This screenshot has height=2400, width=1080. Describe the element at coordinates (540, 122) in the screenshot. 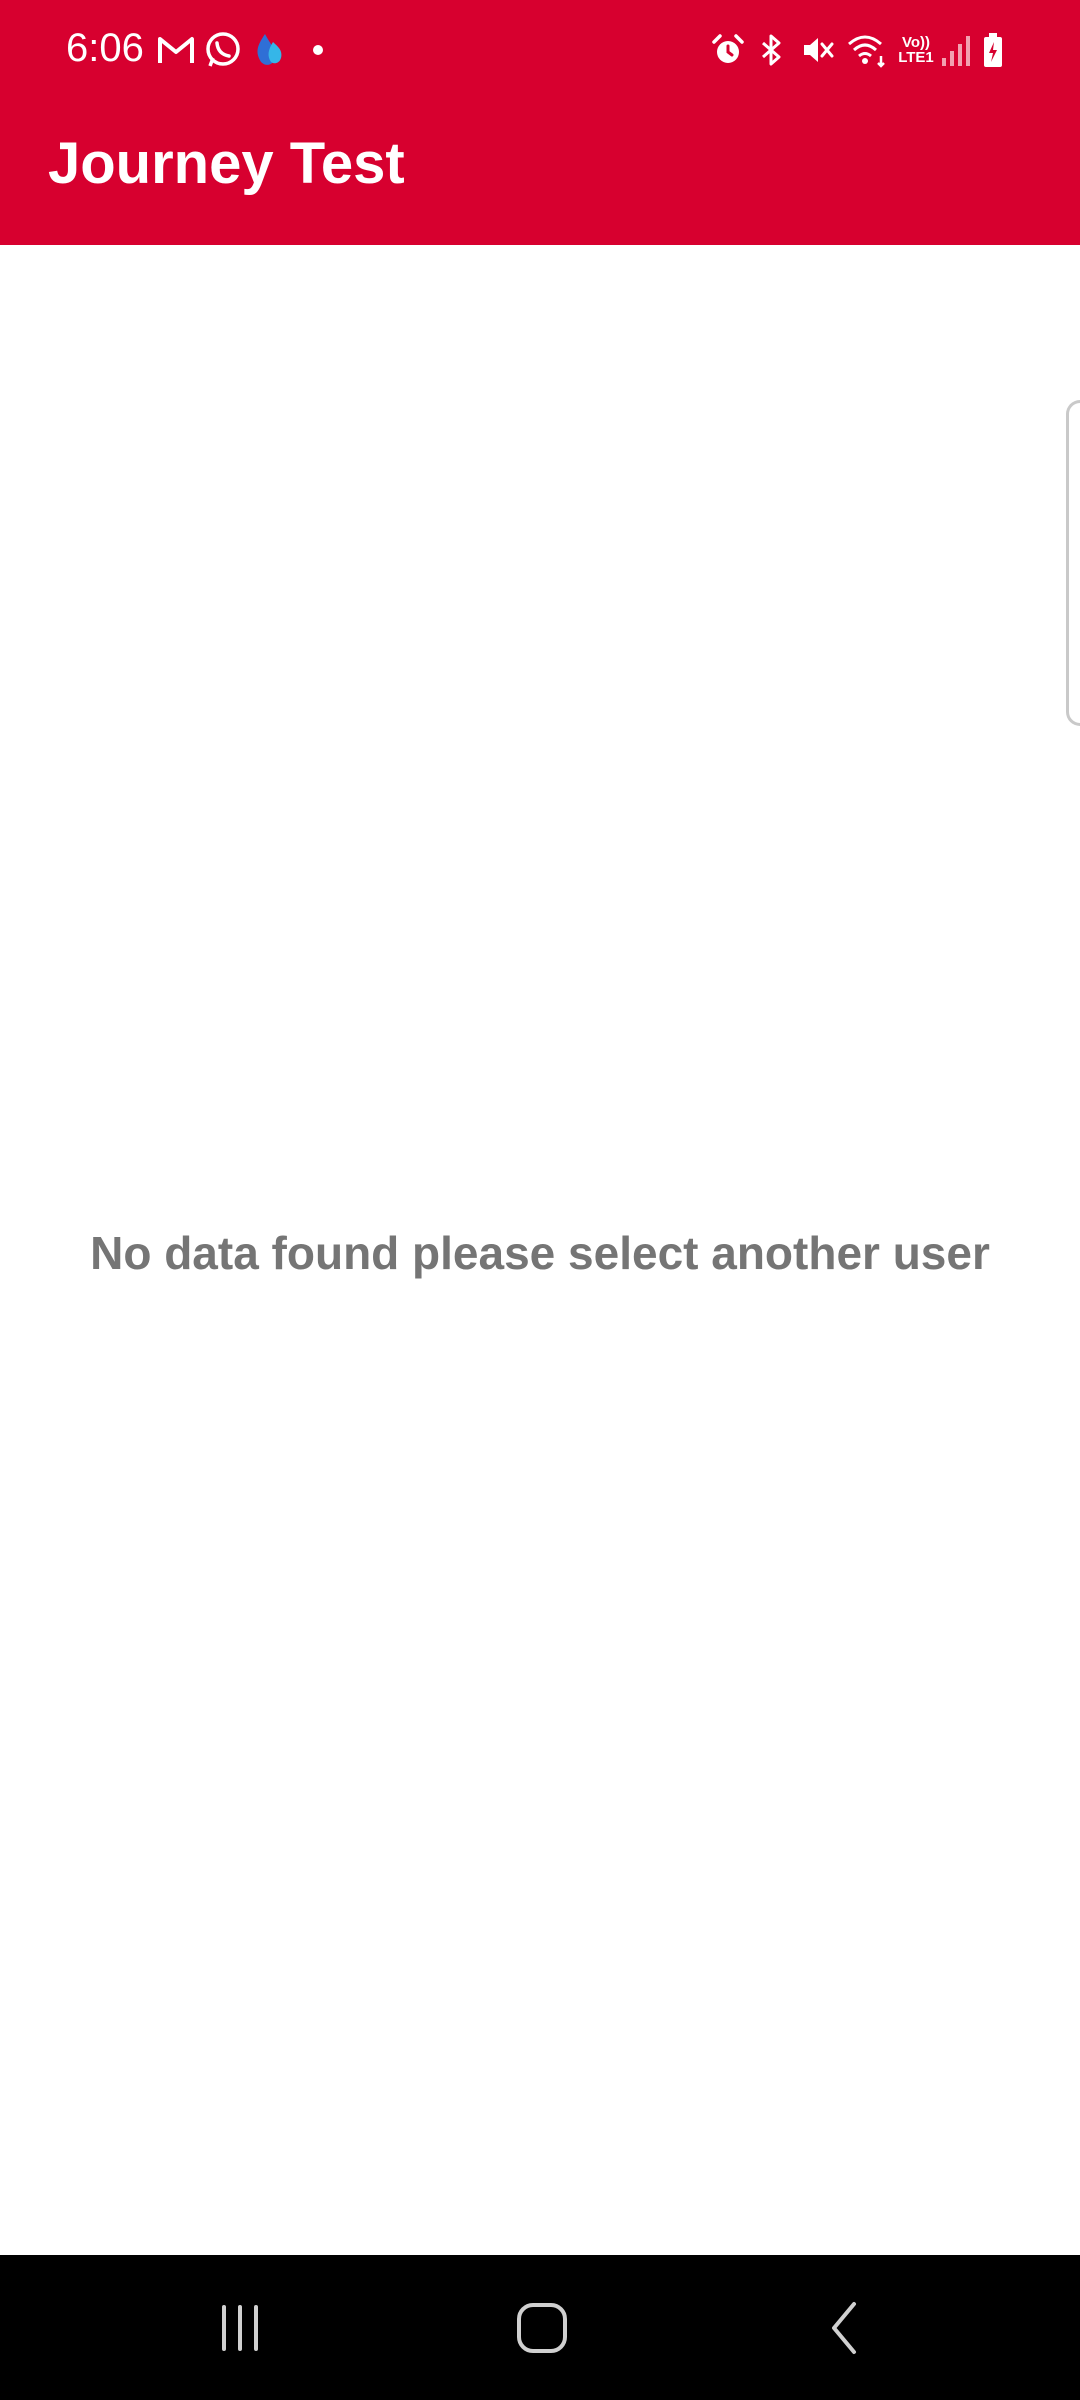

I see `app-bar: 6:06 Vo)) LTE1 Journey Test` at that location.